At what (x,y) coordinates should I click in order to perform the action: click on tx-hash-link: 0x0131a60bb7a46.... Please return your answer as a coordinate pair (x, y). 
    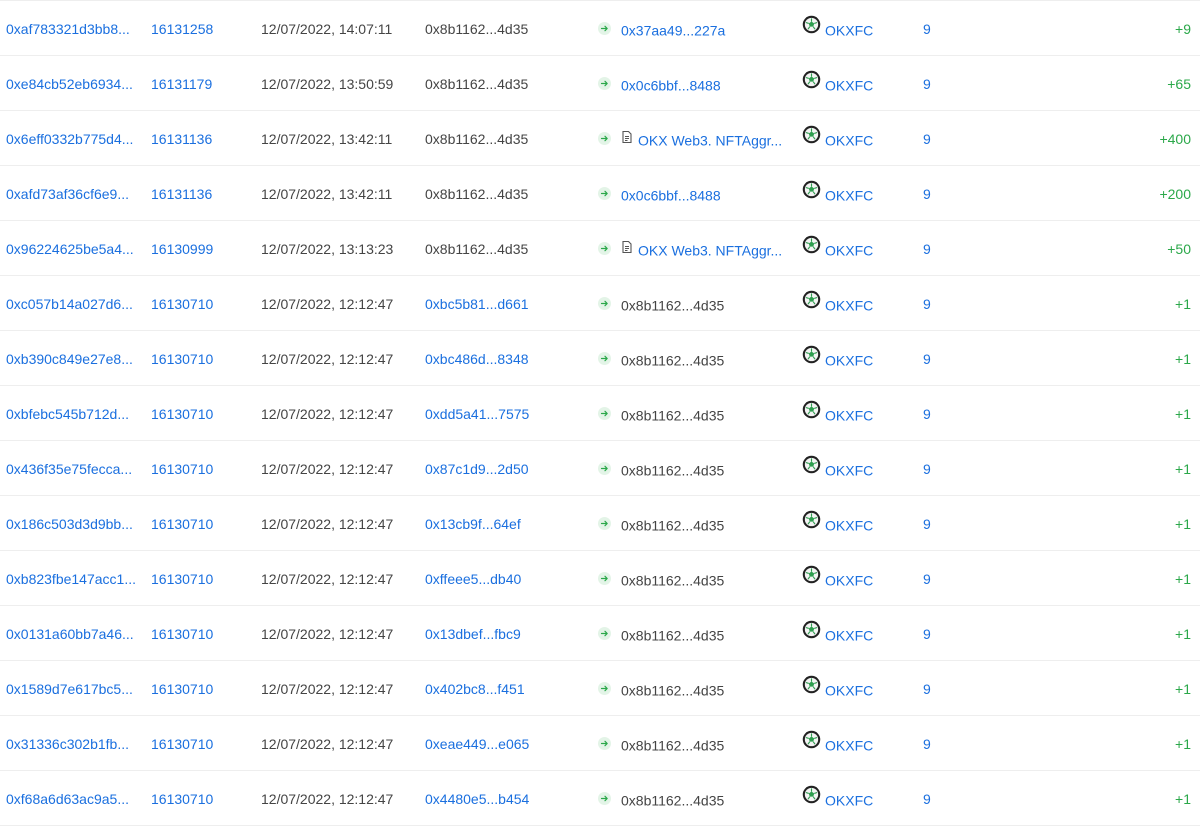
    Looking at the image, I should click on (71, 633).